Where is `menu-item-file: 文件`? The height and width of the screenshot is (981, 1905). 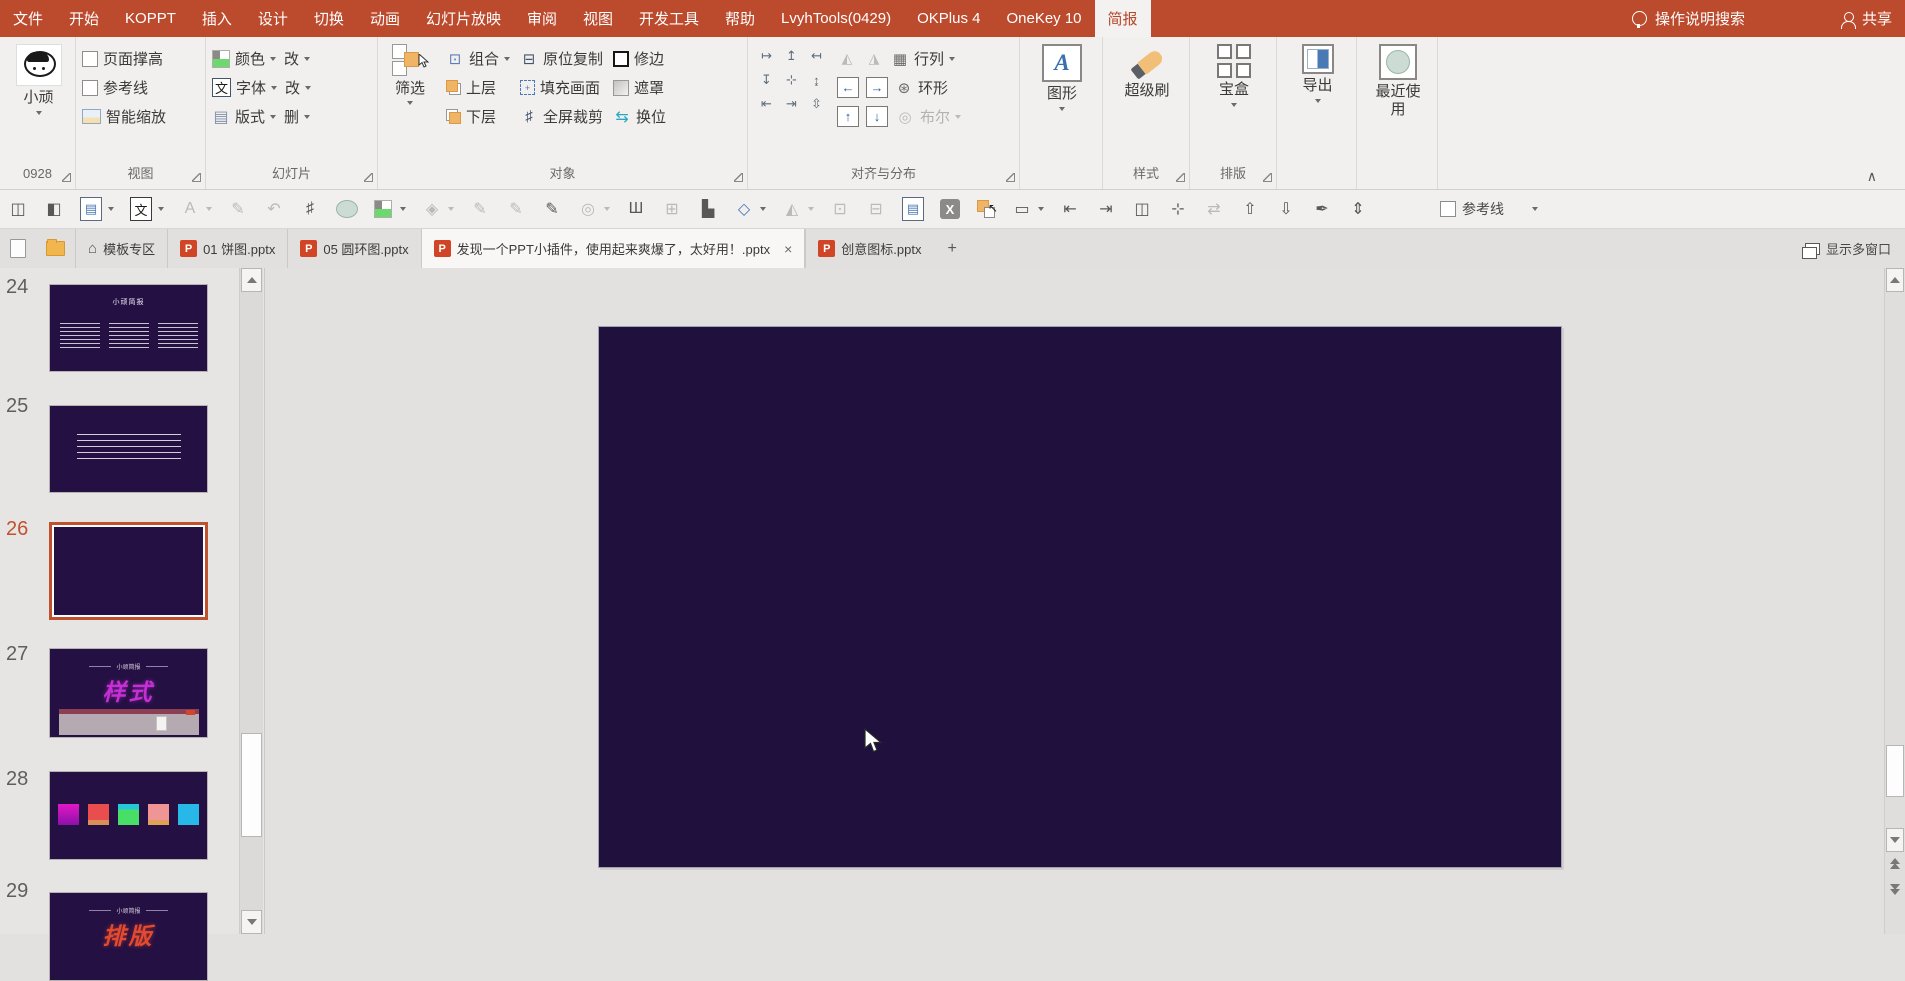 menu-item-file: 文件 is located at coordinates (28, 18).